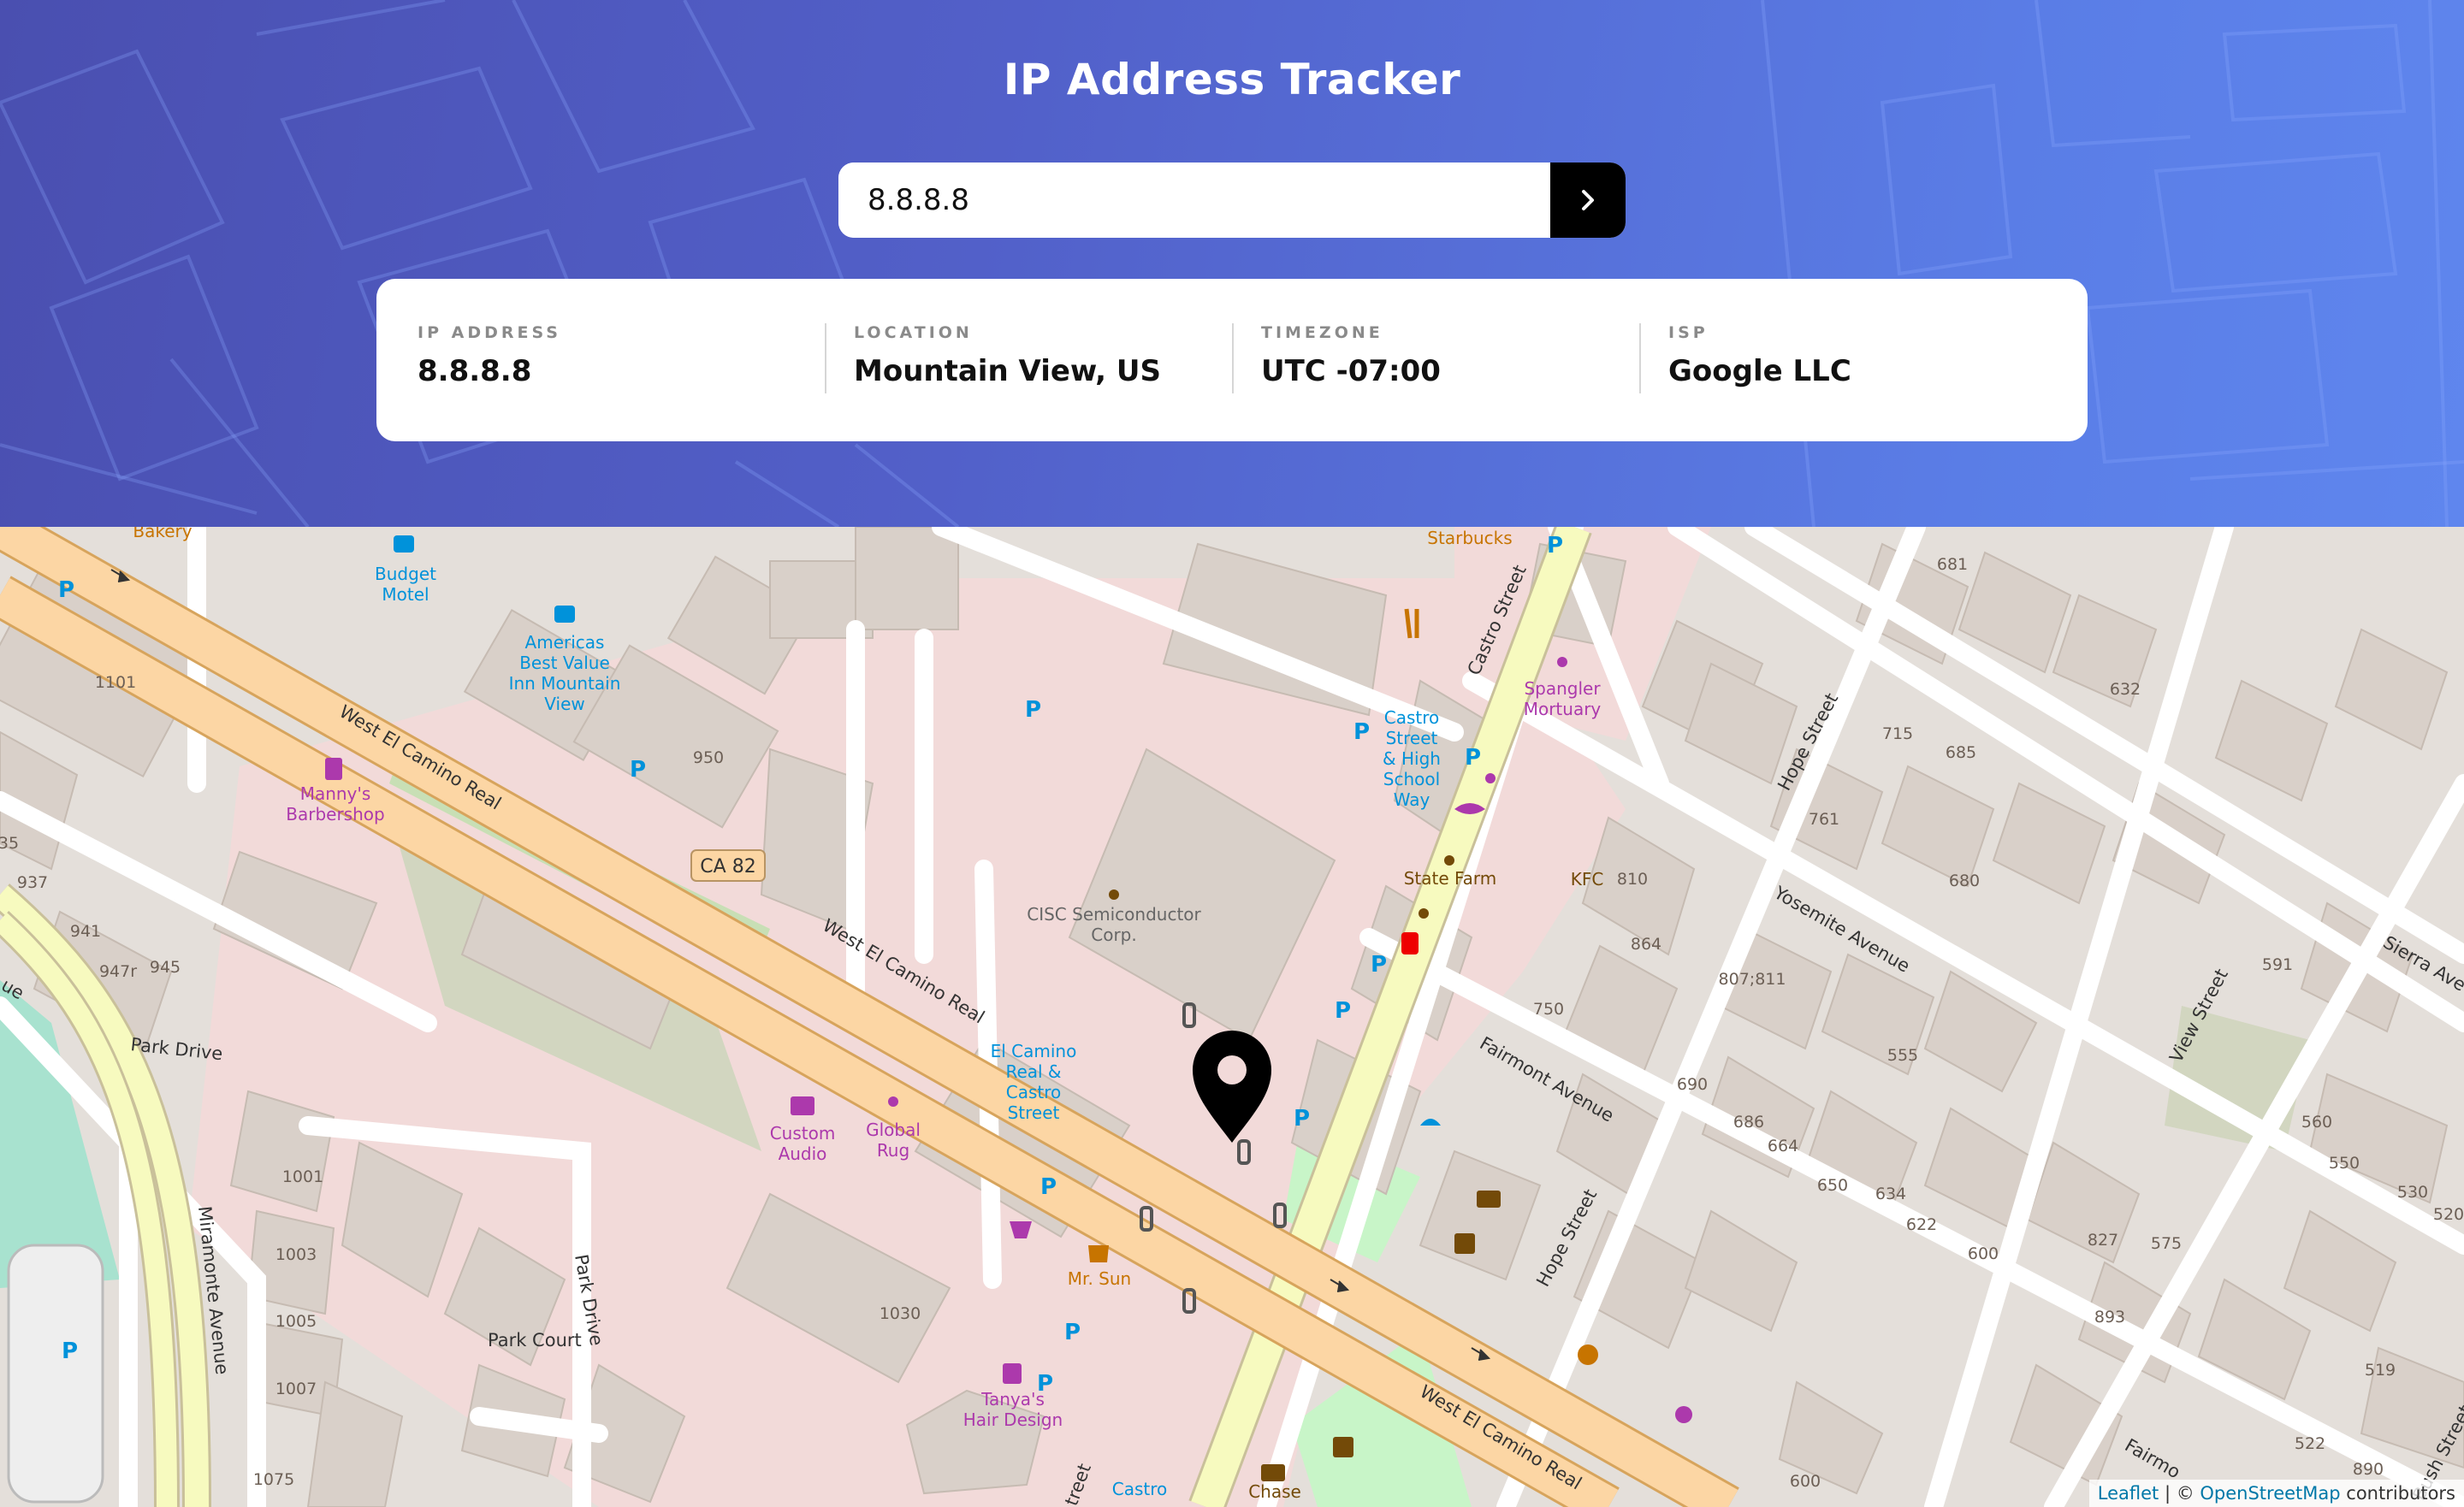 The height and width of the screenshot is (1507, 2464). I want to click on house-number: 890, so click(2368, 1469).